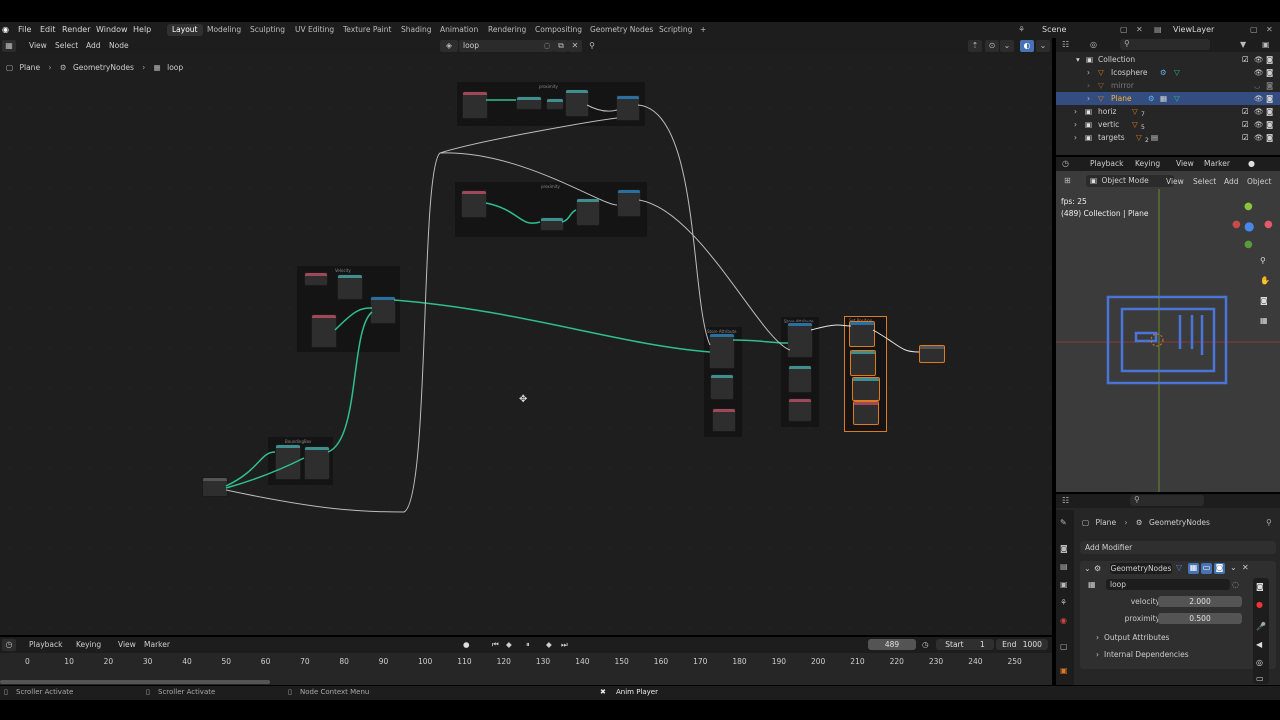  Describe the element at coordinates (1165, 44) in the screenshot. I see `outliner-search-input: ⚲` at that location.